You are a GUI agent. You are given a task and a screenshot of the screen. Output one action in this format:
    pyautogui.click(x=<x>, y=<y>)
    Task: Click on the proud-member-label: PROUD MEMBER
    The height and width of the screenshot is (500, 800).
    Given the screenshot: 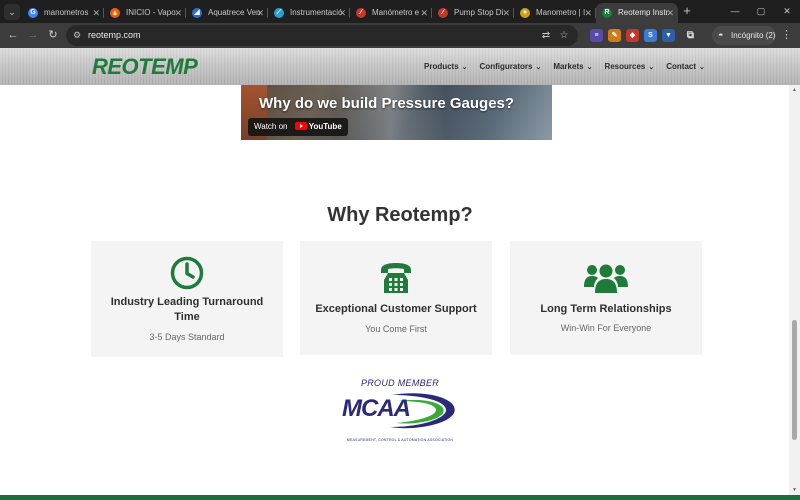 What is the action you would take?
    pyautogui.click(x=400, y=383)
    